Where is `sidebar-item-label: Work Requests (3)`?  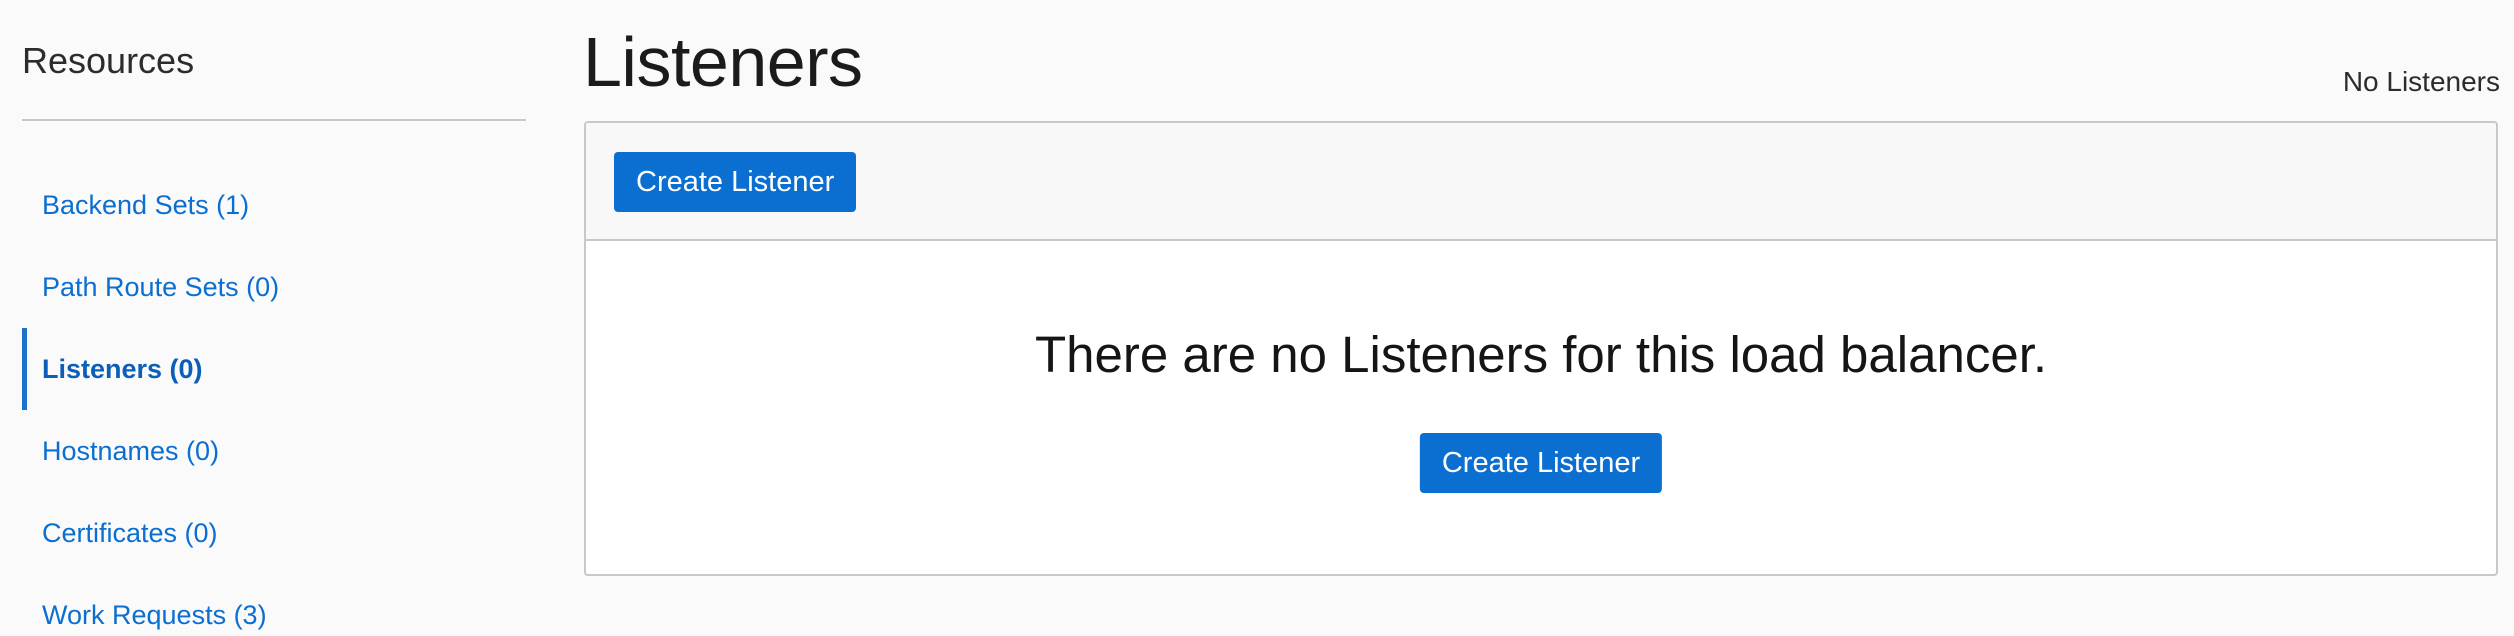 sidebar-item-label: Work Requests (3) is located at coordinates (154, 614).